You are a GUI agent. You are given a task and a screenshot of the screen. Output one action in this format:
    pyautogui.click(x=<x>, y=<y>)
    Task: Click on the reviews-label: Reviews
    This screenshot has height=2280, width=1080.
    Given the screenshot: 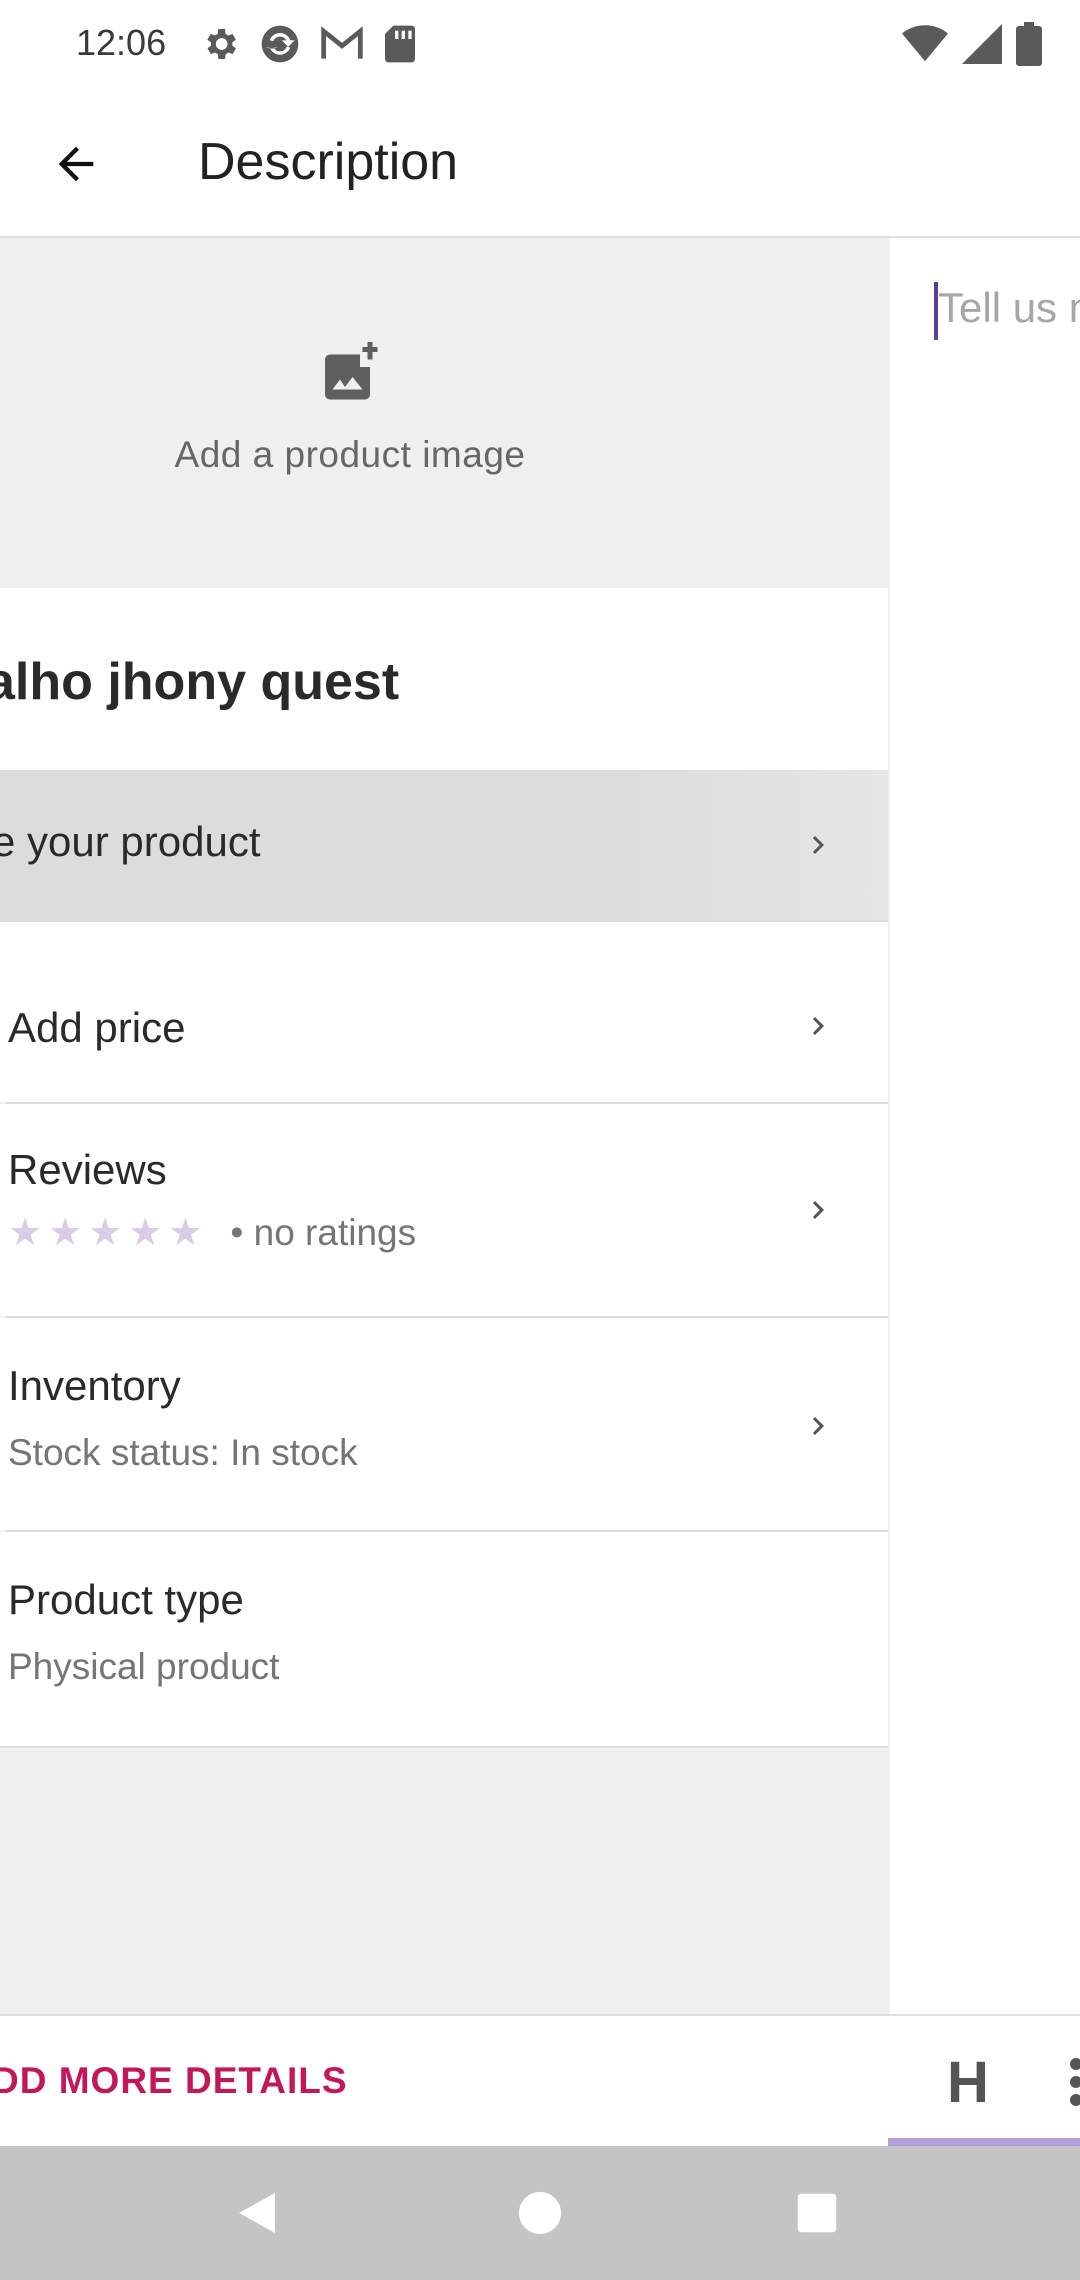 What is the action you would take?
    pyautogui.click(x=87, y=1169)
    